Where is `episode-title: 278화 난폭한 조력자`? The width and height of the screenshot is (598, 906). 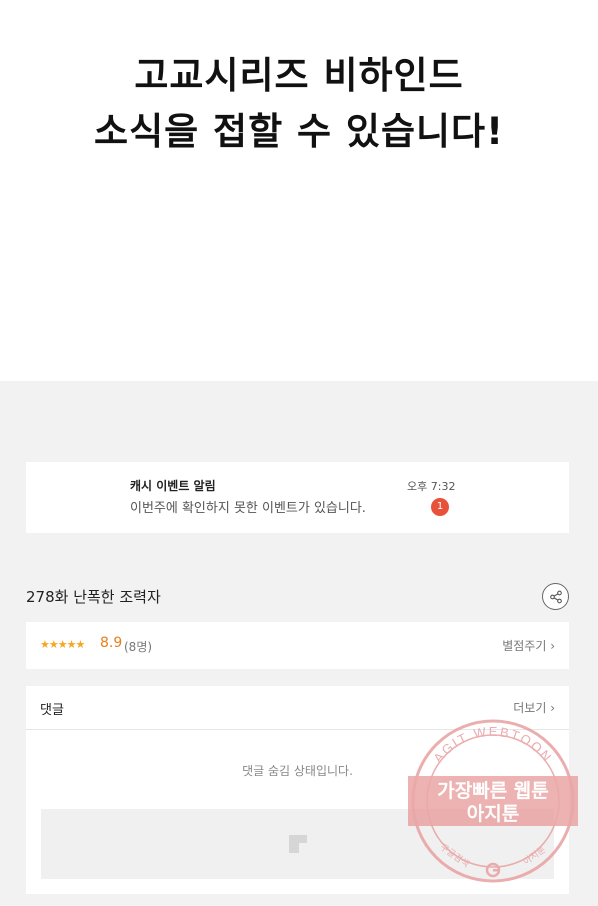
episode-title: 278화 난폭한 조력자 is located at coordinates (93, 597).